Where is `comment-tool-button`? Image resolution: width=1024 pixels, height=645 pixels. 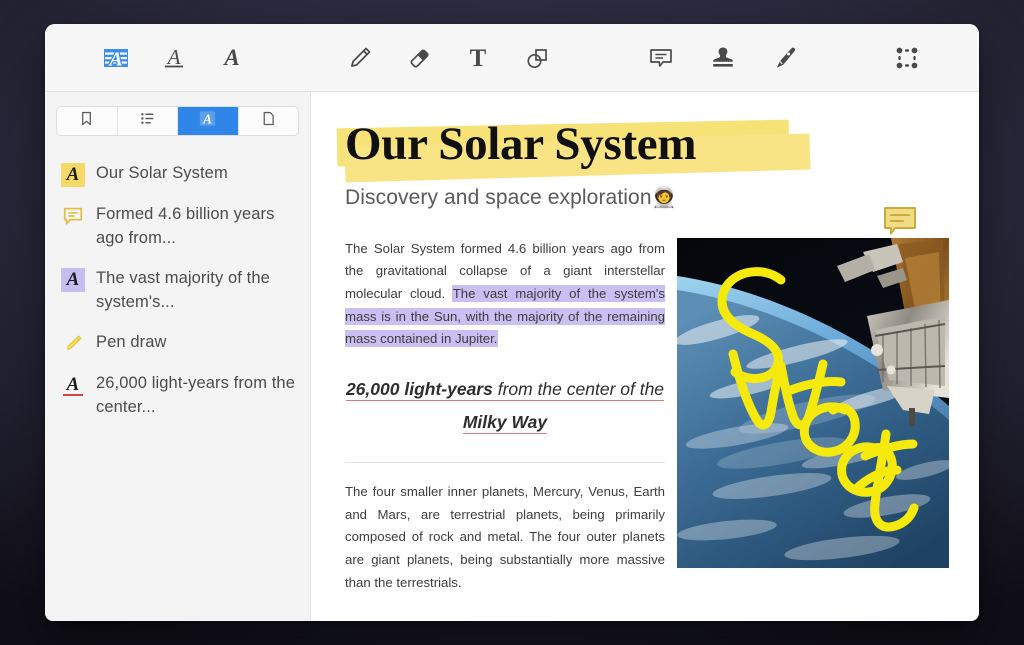 comment-tool-button is located at coordinates (661, 58).